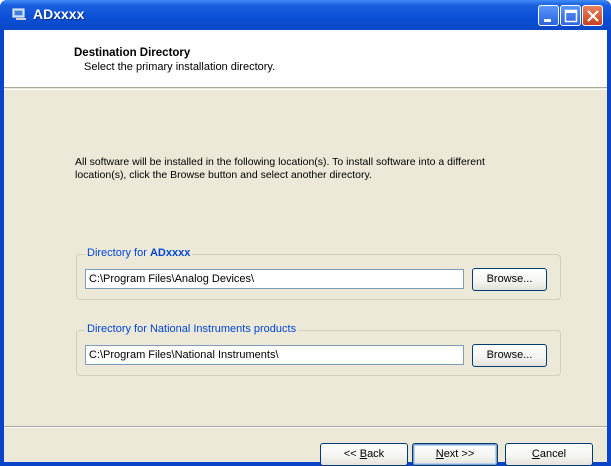 The height and width of the screenshot is (466, 611). I want to click on directory-field-adxxxx, so click(274, 279).